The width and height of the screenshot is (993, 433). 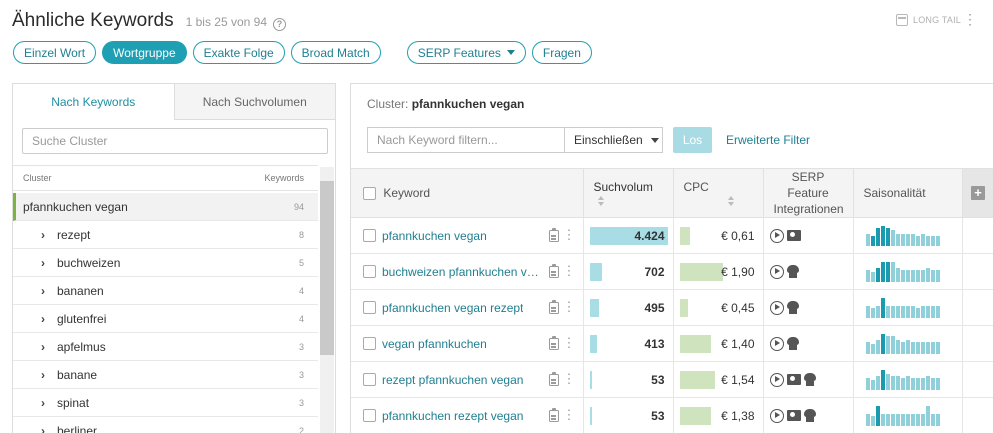 I want to click on cluster-item-spinat: › spinat 3, so click(x=165, y=403).